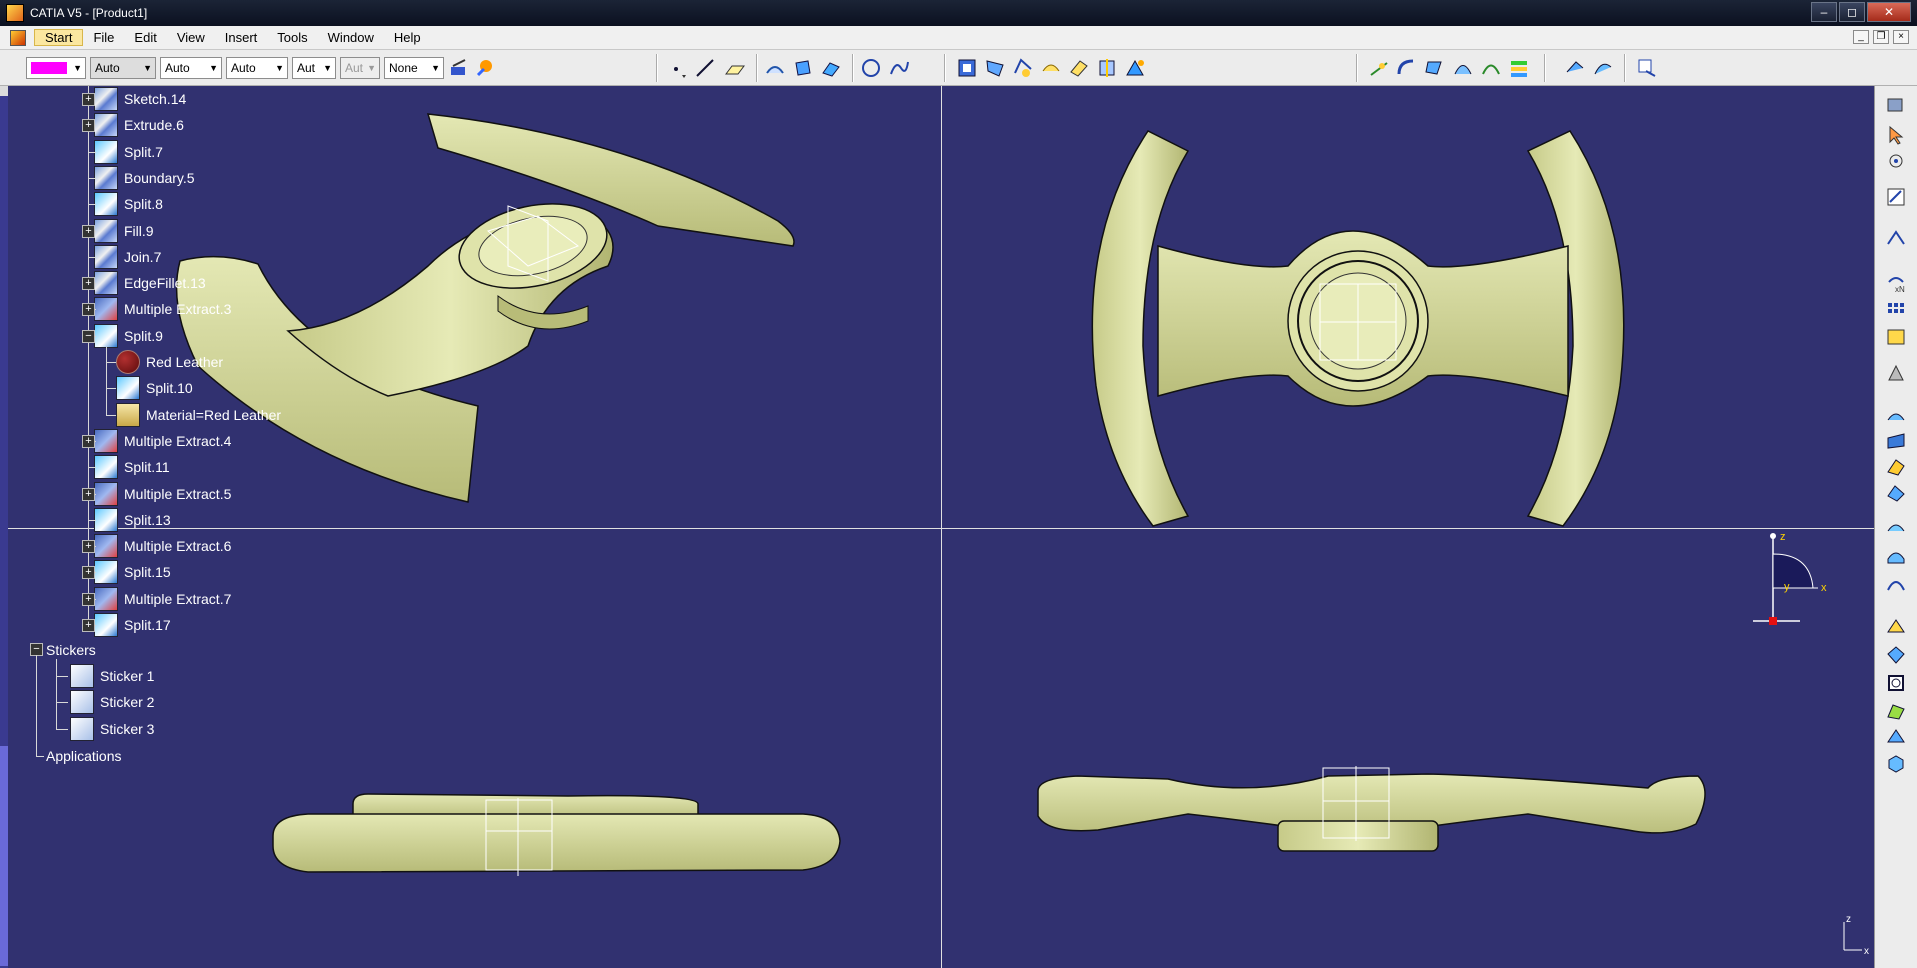  I want to click on layer-type-dropdown: Aut ▼, so click(360, 68).